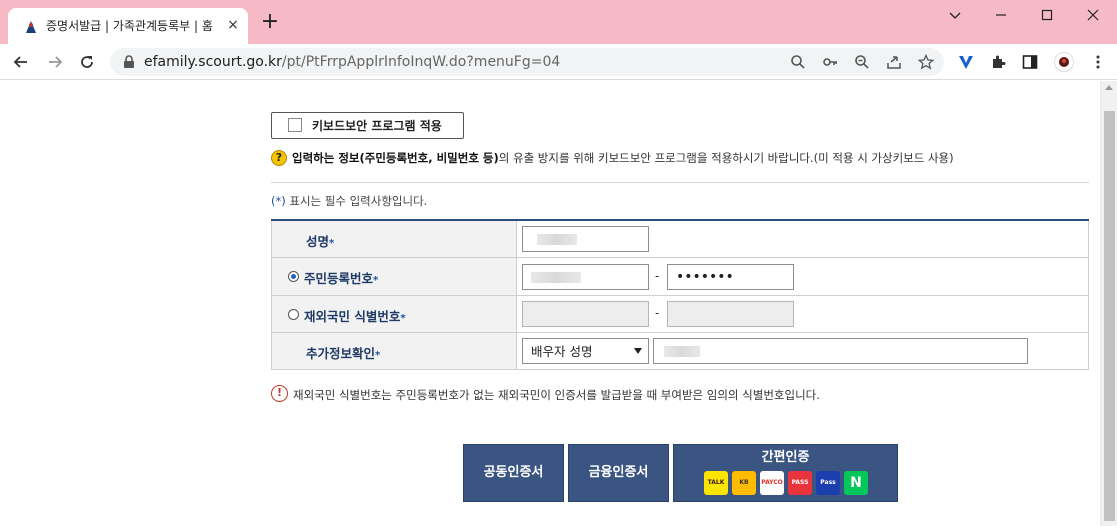 This screenshot has width=1117, height=526. I want to click on chevron-down-icon, so click(638, 351).